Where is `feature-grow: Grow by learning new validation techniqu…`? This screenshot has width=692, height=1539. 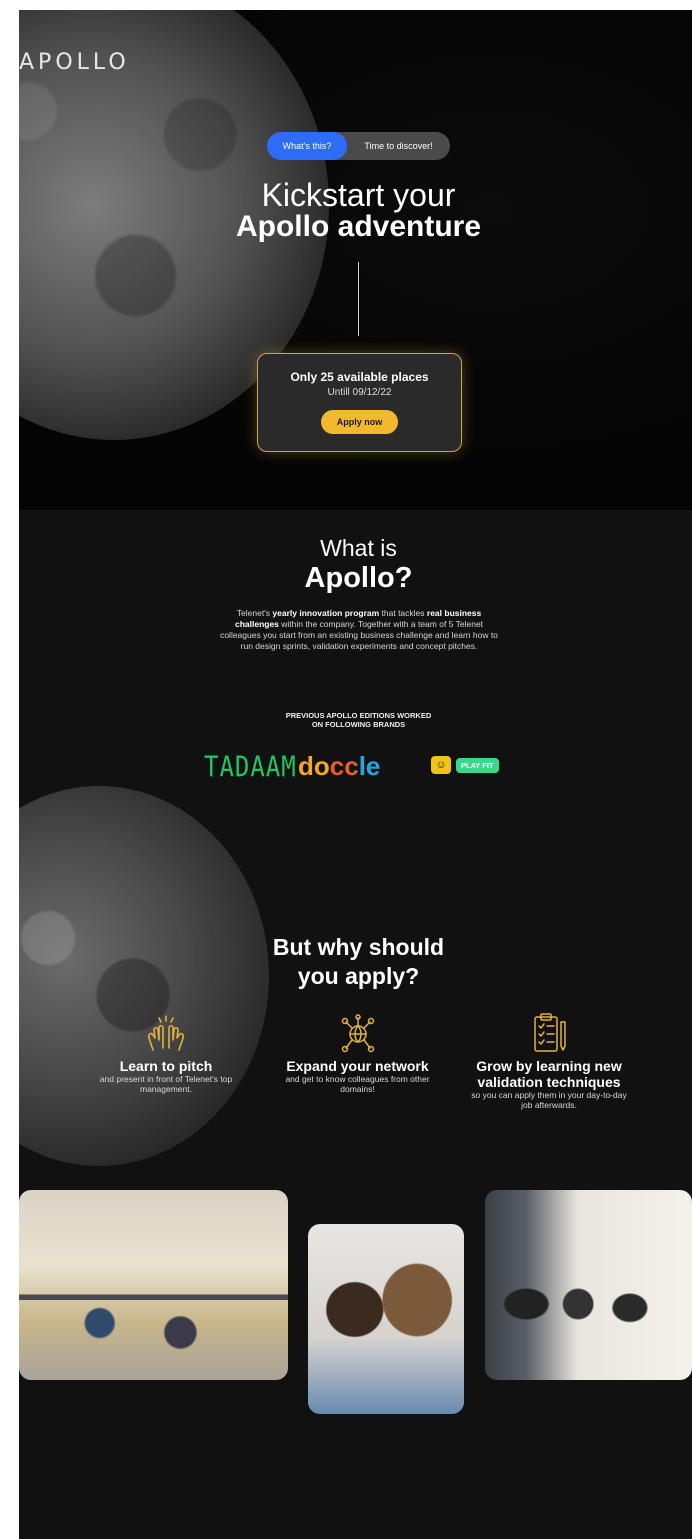 feature-grow: Grow by learning new validation techniqu… is located at coordinates (549, 1061).